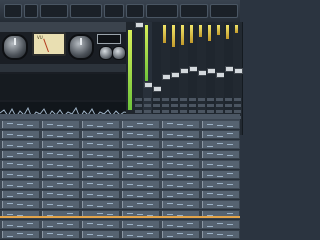 Image resolution: width=320 pixels, height=240 pixels. What do you see at coordinates (224, 11) in the screenshot?
I see `browser-toggle-button` at bounding box center [224, 11].